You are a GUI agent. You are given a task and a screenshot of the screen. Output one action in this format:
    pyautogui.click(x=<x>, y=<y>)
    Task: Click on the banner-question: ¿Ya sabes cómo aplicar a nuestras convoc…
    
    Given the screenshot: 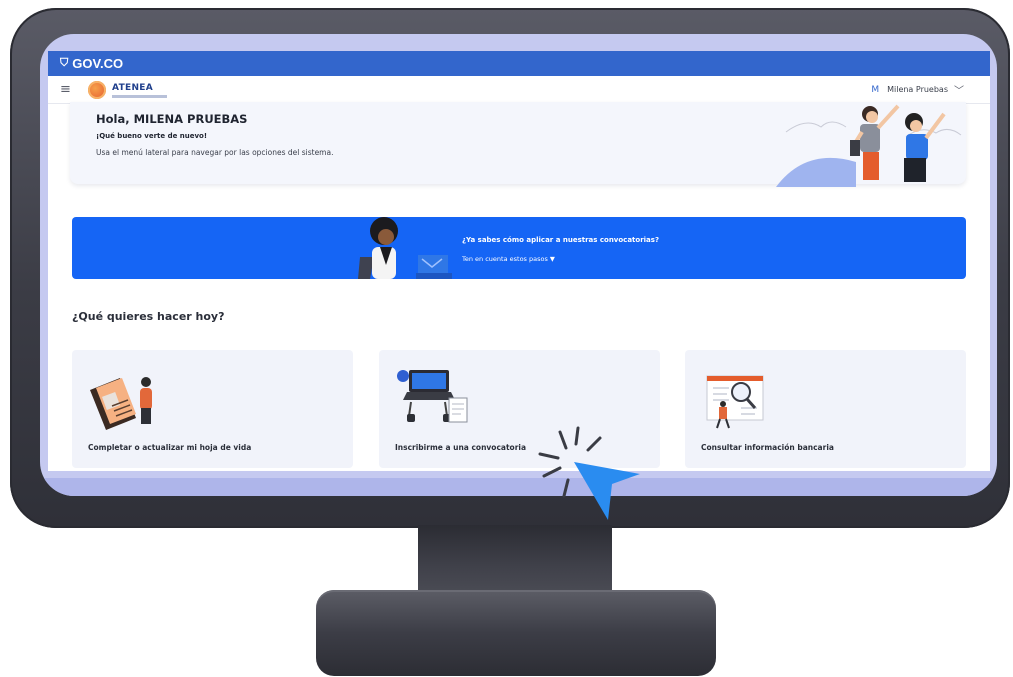 What is the action you would take?
    pyautogui.click(x=561, y=240)
    